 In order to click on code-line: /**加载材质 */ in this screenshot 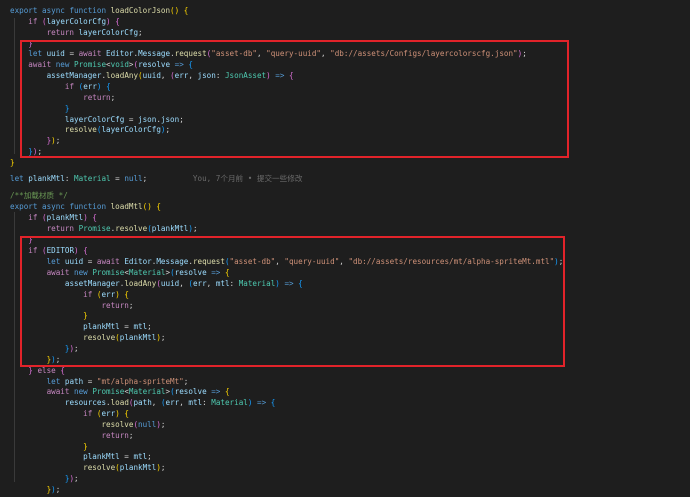, I will do `click(39, 195)`.